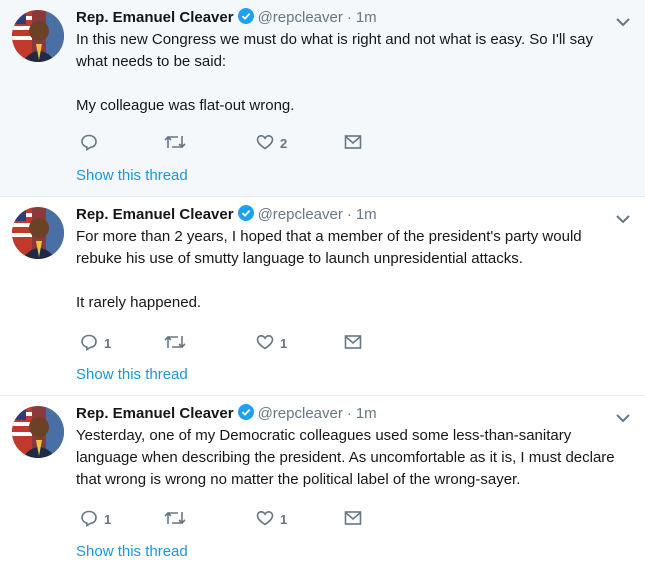 The image size is (645, 569). I want to click on tweet-line: My colleague was flat-out wrong., so click(185, 105).